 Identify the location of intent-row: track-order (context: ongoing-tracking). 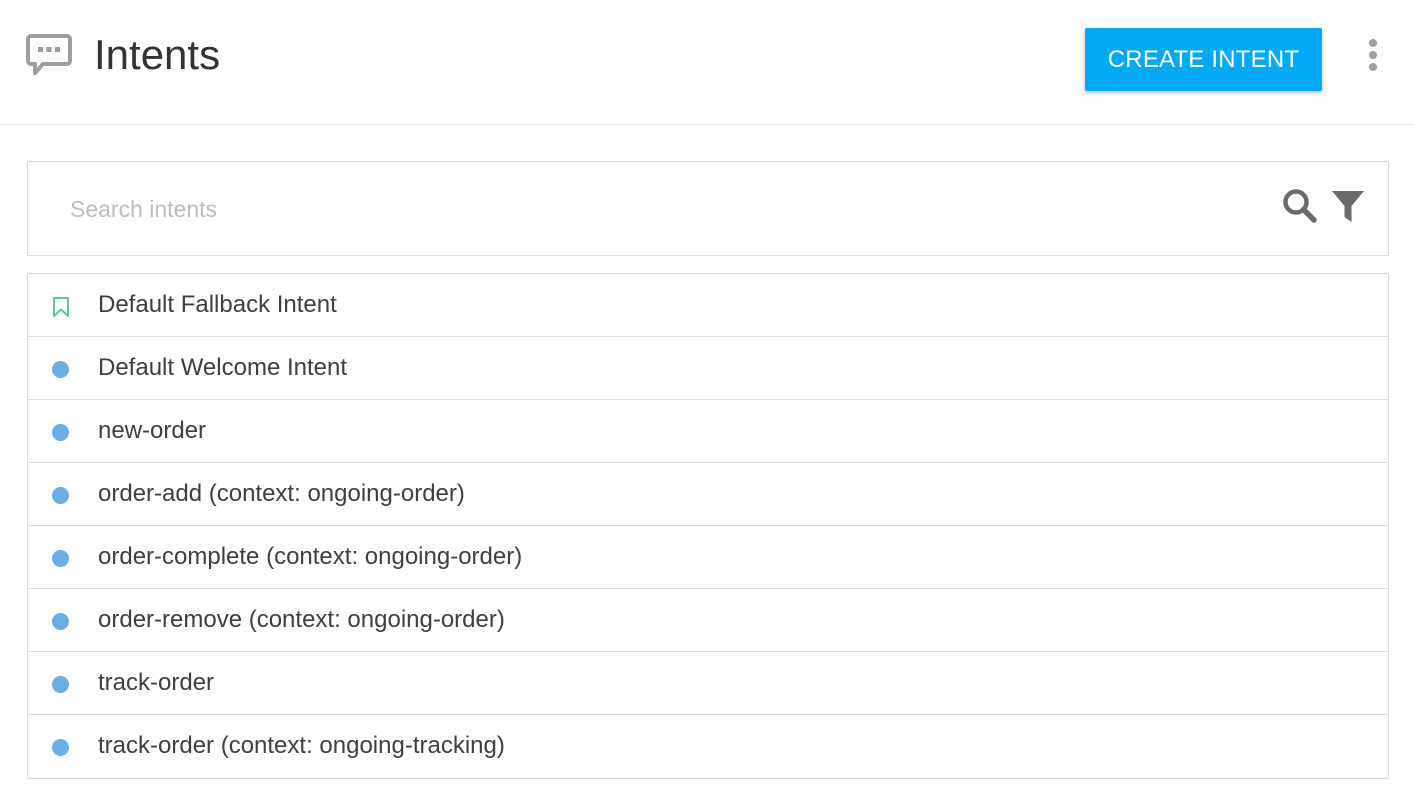
(708, 746).